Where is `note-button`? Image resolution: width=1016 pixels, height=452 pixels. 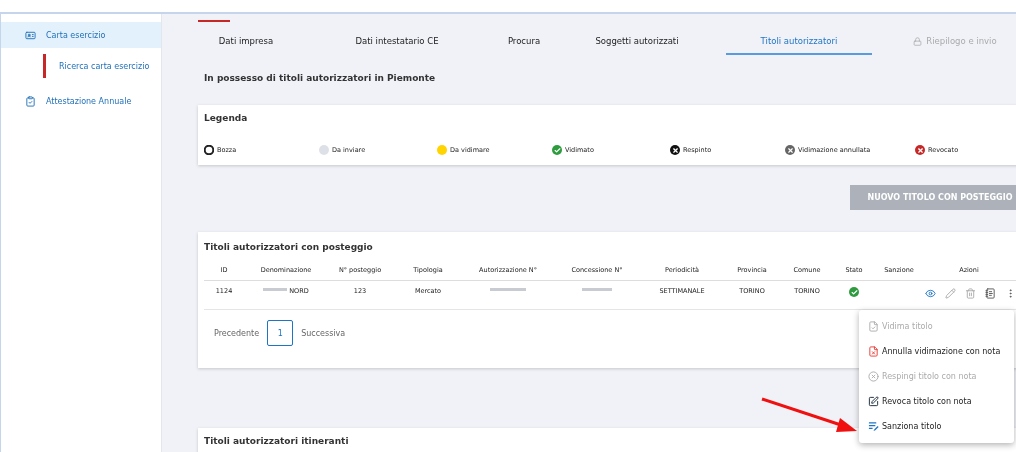 note-button is located at coordinates (990, 293).